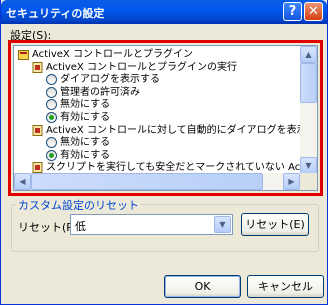 This screenshot has height=305, width=328. Describe the element at coordinates (291, 181) in the screenshot. I see `scroll-right-icon: ▶` at that location.